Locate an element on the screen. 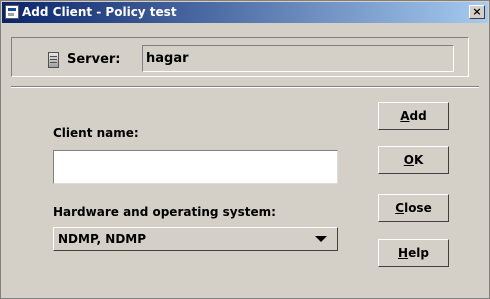 The width and height of the screenshot is (490, 299). close-button-label: lose is located at coordinates (418, 208).